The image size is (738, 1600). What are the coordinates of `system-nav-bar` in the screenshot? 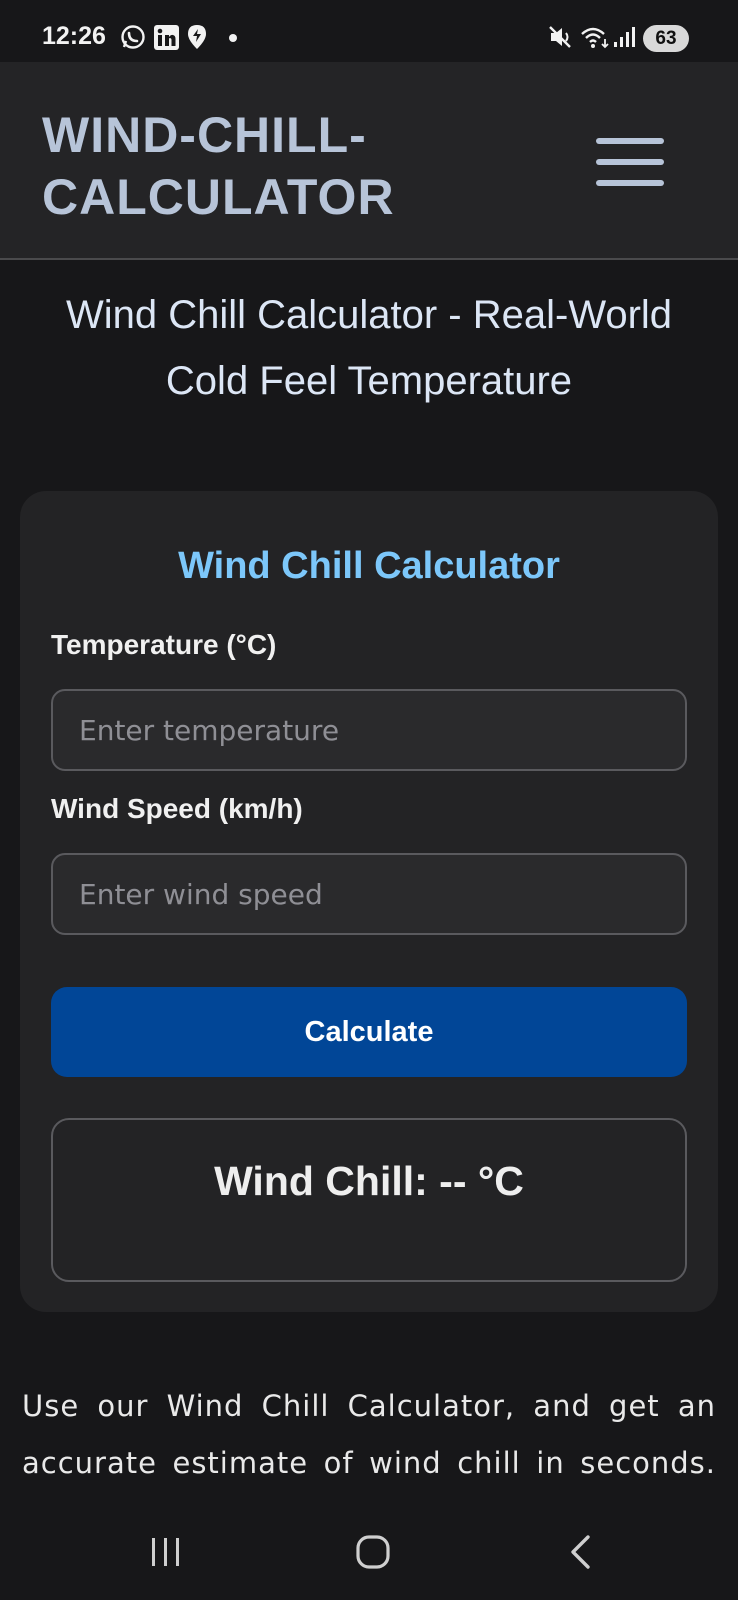 It's located at (369, 1550).